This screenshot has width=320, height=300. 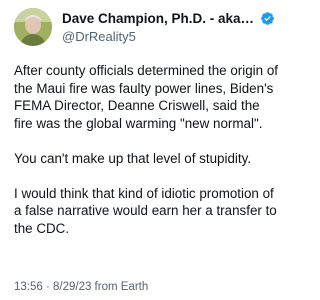 I want to click on tweet-timestamp: 13:56 · 8/29/23 from Earth, so click(x=81, y=287).